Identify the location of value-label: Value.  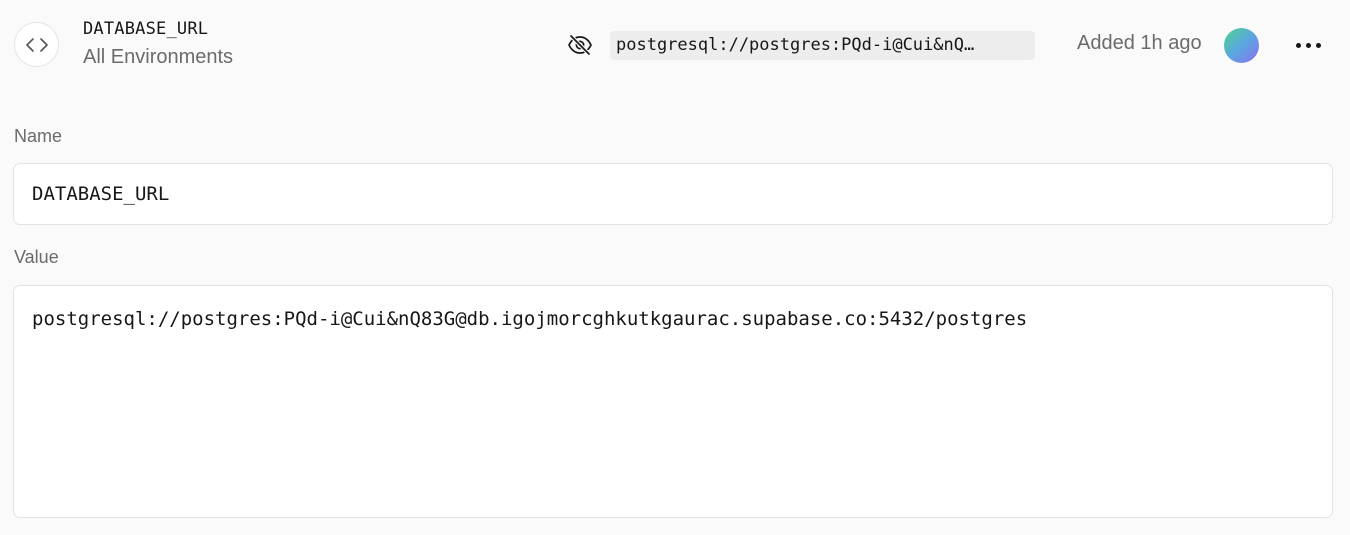
(36, 257).